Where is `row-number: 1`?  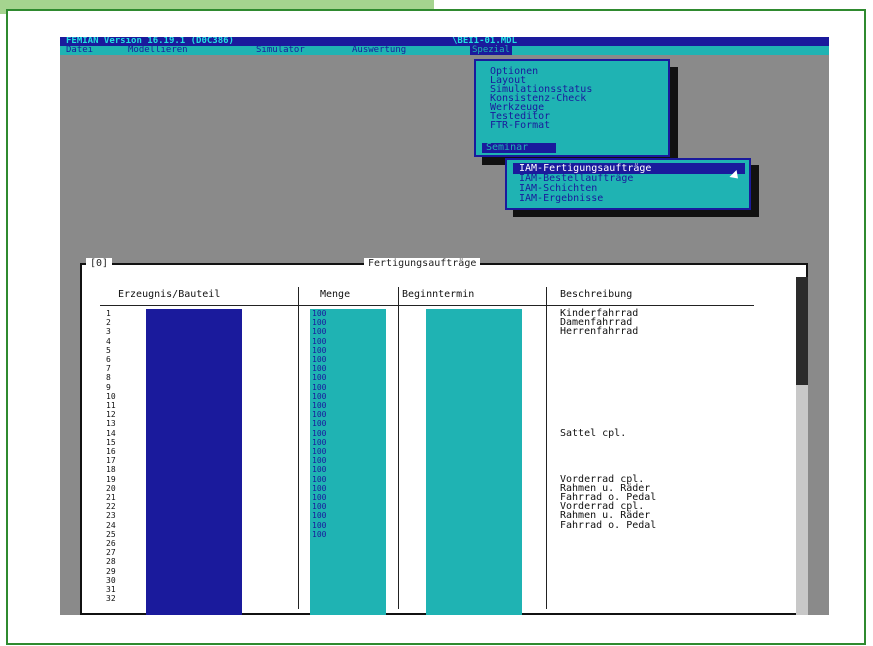
row-number: 1 is located at coordinates (108, 313).